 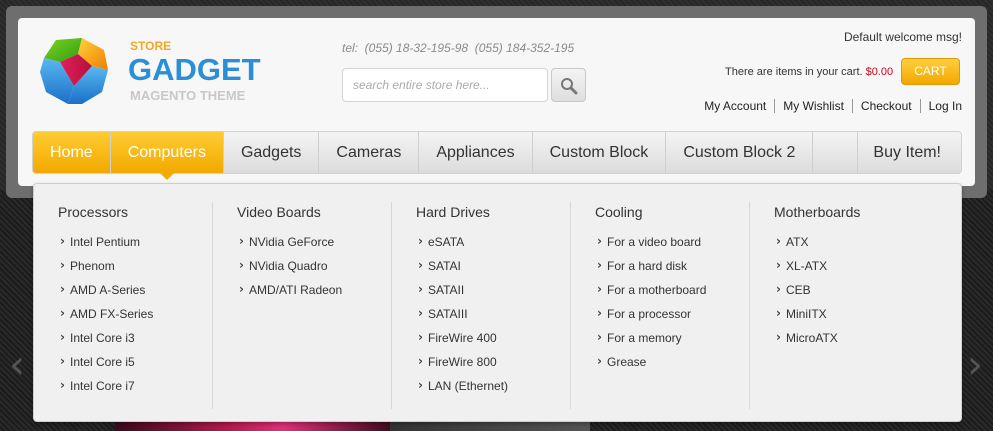 I want to click on list-item: › XL-ATX, so click(x=807, y=270).